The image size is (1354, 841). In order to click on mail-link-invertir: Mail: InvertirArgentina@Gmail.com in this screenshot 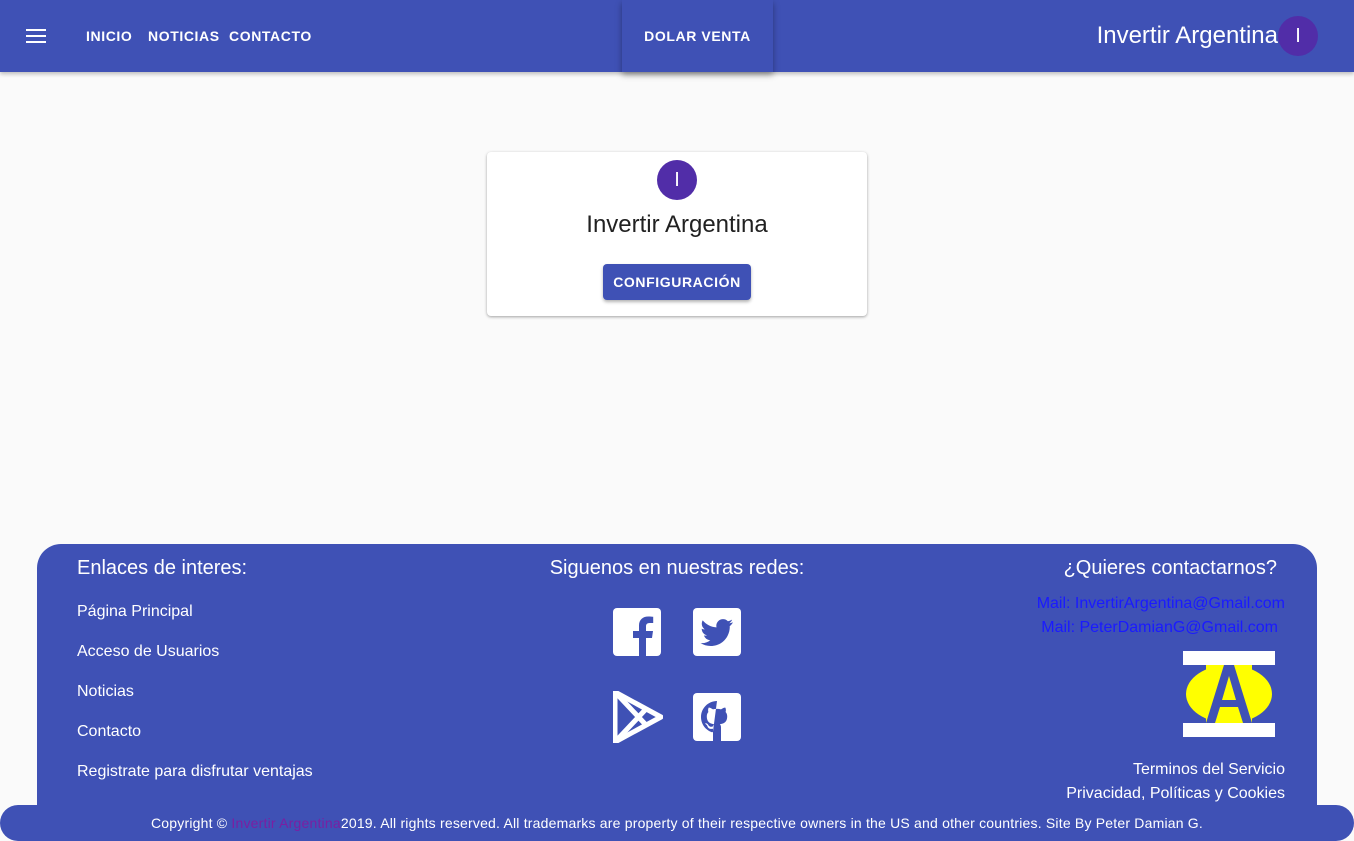, I will do `click(1161, 604)`.